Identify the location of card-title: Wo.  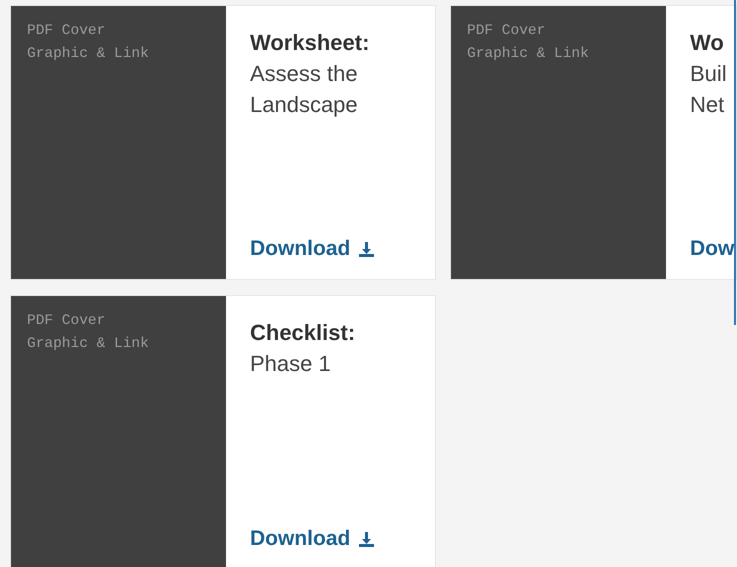
(707, 43).